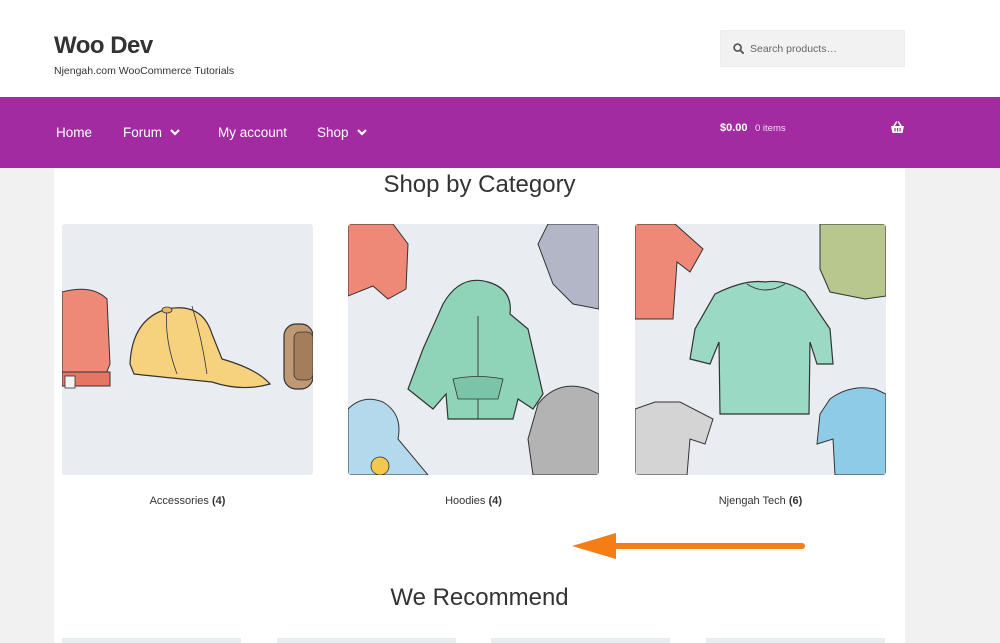  I want to click on category-label-hoodies: Hoodies (4), so click(473, 501).